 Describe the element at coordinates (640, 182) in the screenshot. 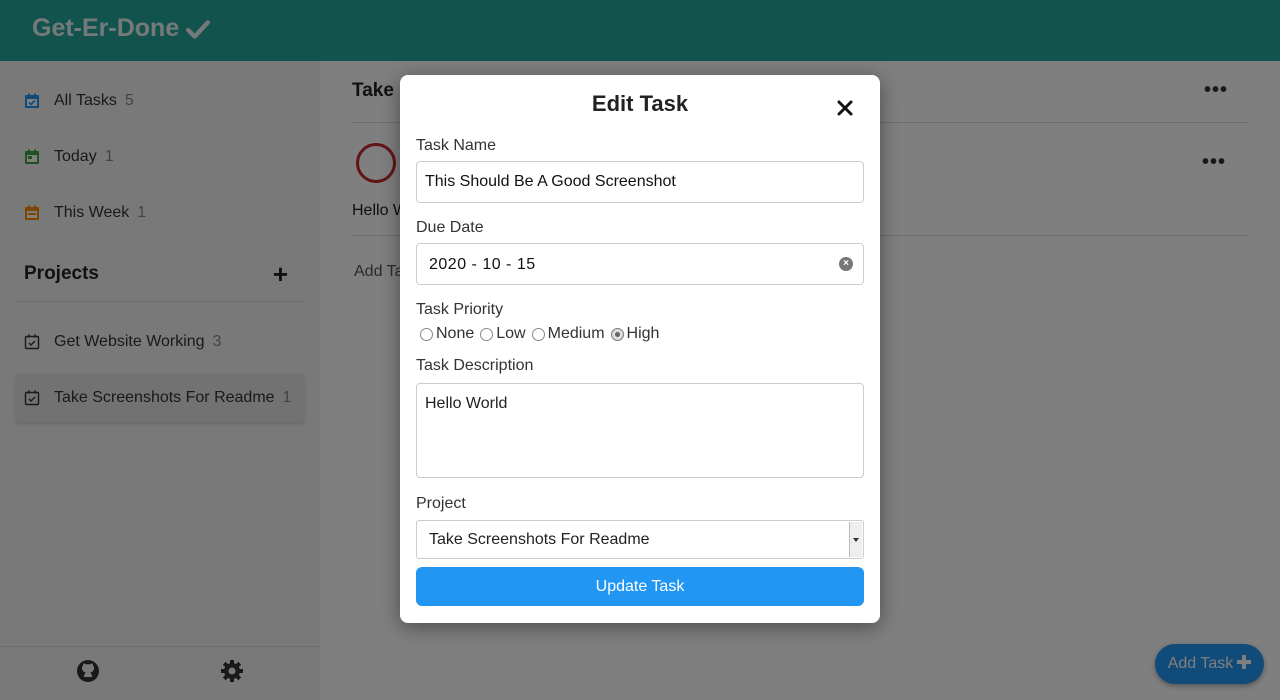

I see `task-name-input: This Should Be A Good Screenshot` at that location.